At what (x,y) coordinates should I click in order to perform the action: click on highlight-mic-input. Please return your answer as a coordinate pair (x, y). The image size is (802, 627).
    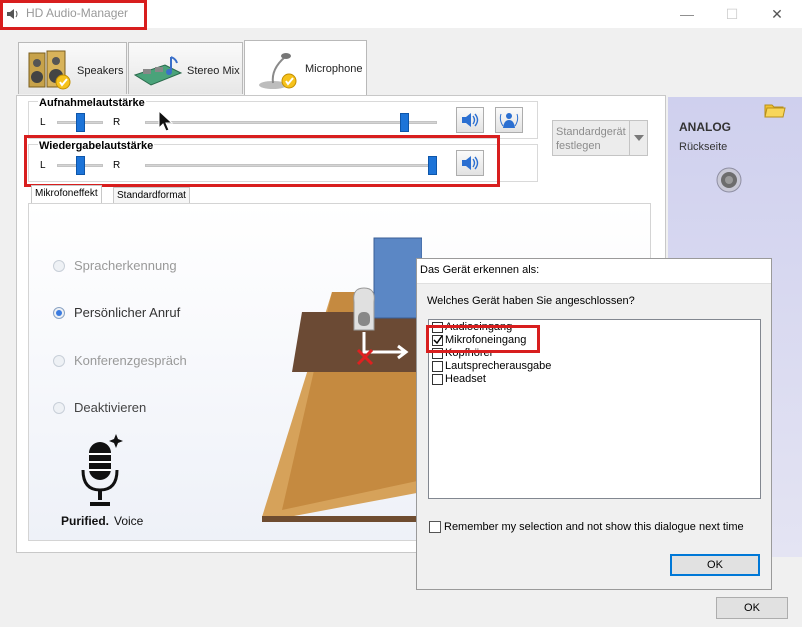
    Looking at the image, I should click on (483, 339).